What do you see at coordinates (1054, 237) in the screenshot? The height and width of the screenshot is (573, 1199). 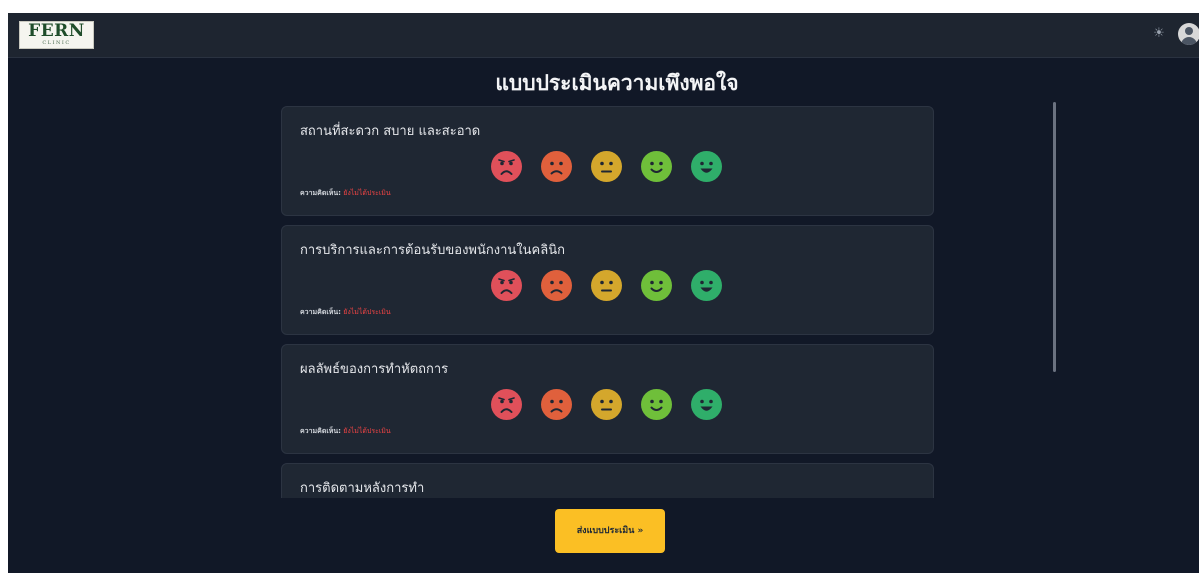 I see `scrollbar` at bounding box center [1054, 237].